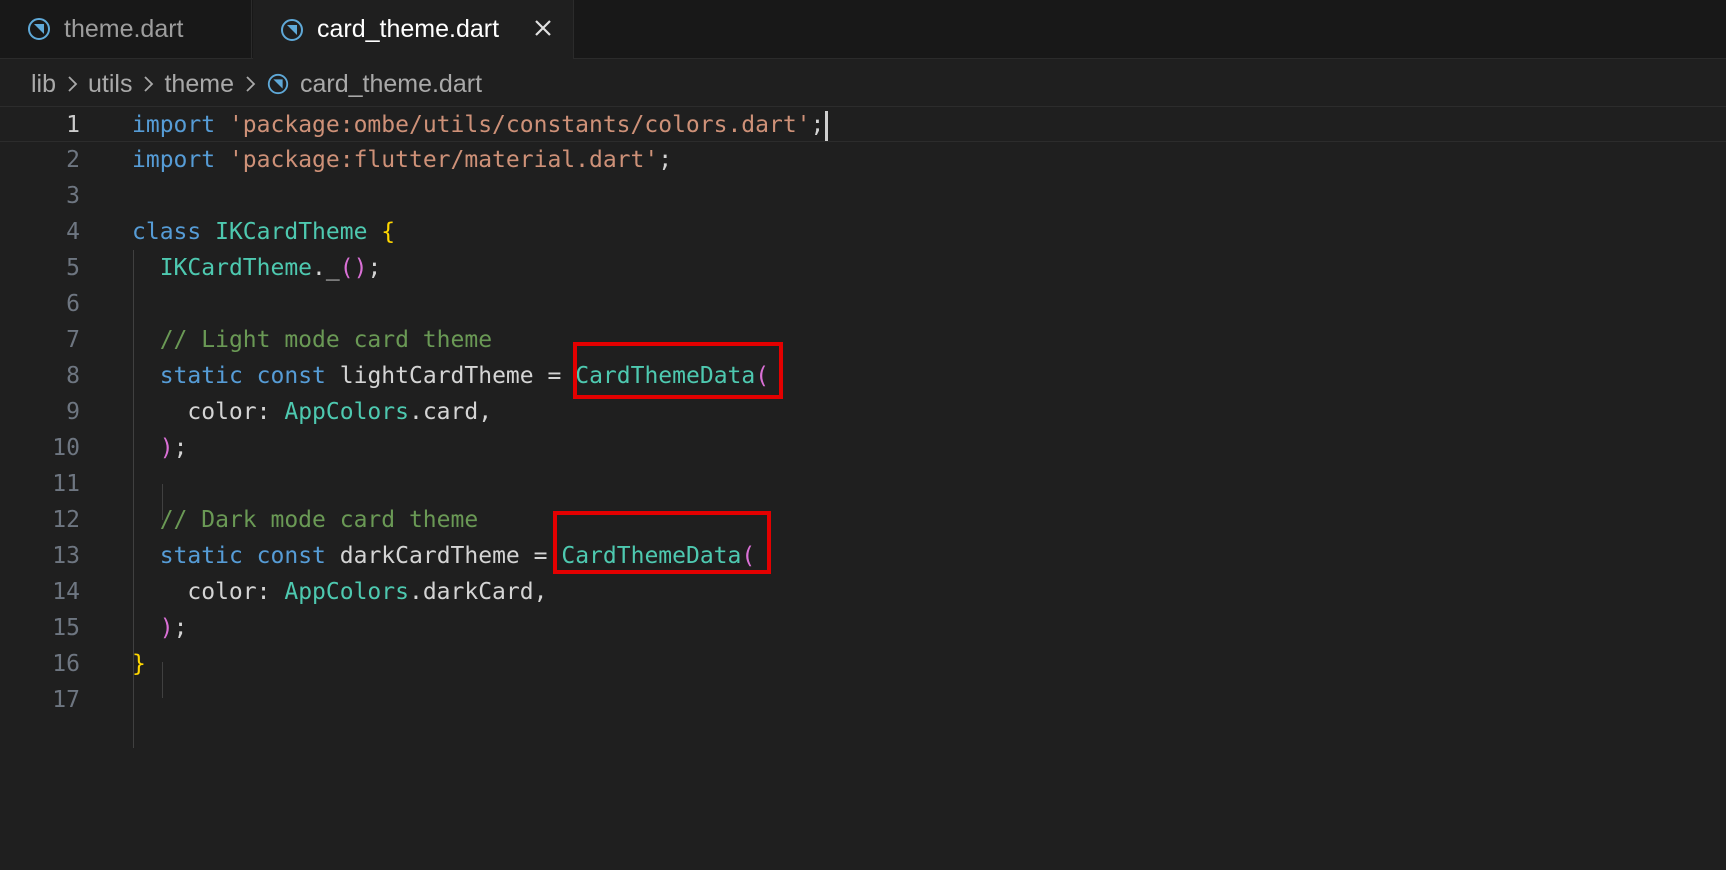 This screenshot has height=870, width=1726. What do you see at coordinates (319, 520) in the screenshot?
I see `comment: // Dark mode card theme` at bounding box center [319, 520].